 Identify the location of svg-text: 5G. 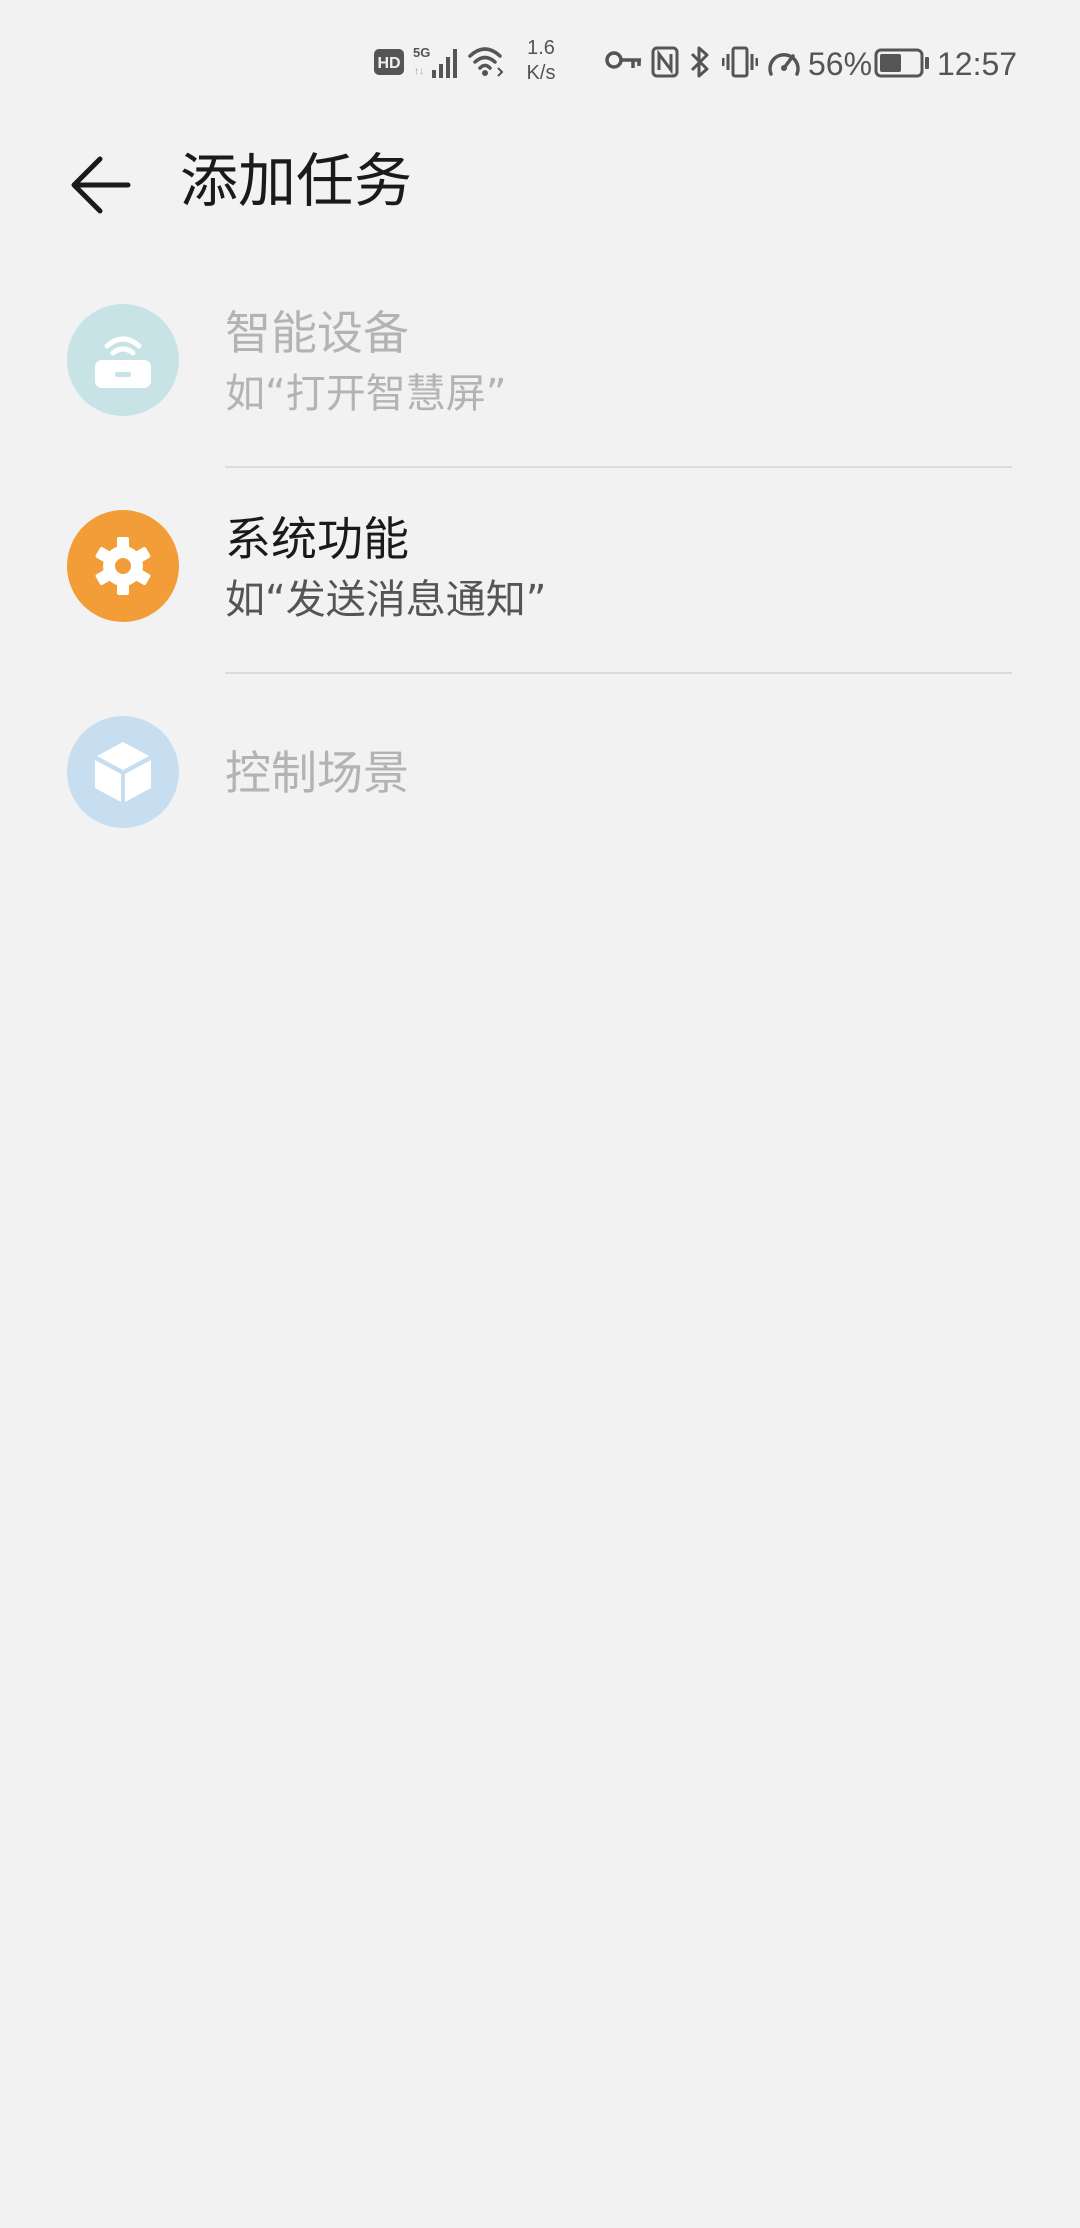
(421, 52).